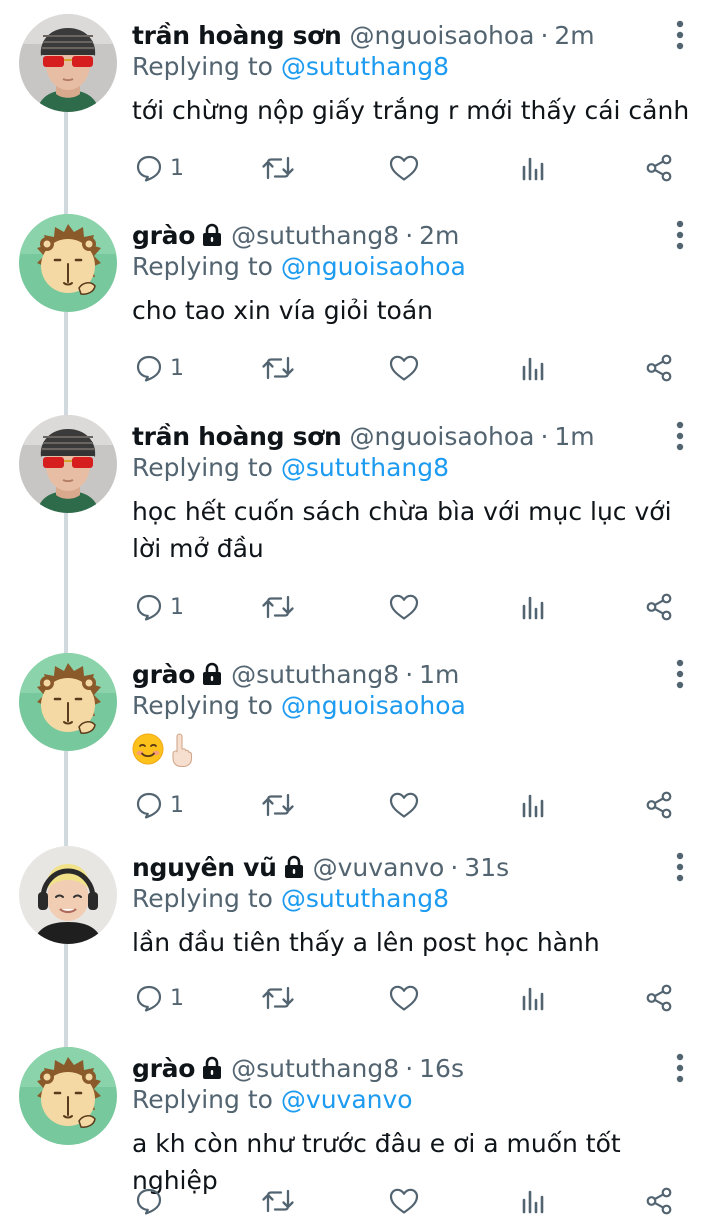 The height and width of the screenshot is (1227, 720). Describe the element at coordinates (163, 751) in the screenshot. I see `tweet-emoji` at that location.